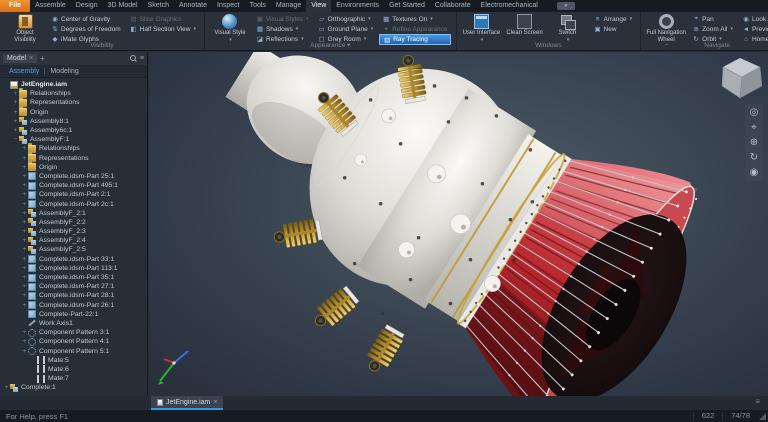  I want to click on tree-item-assemblyf-1: − AssemblyF:1, so click(73, 139).